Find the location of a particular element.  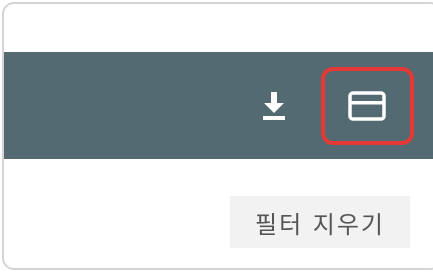

download-button is located at coordinates (274, 106).